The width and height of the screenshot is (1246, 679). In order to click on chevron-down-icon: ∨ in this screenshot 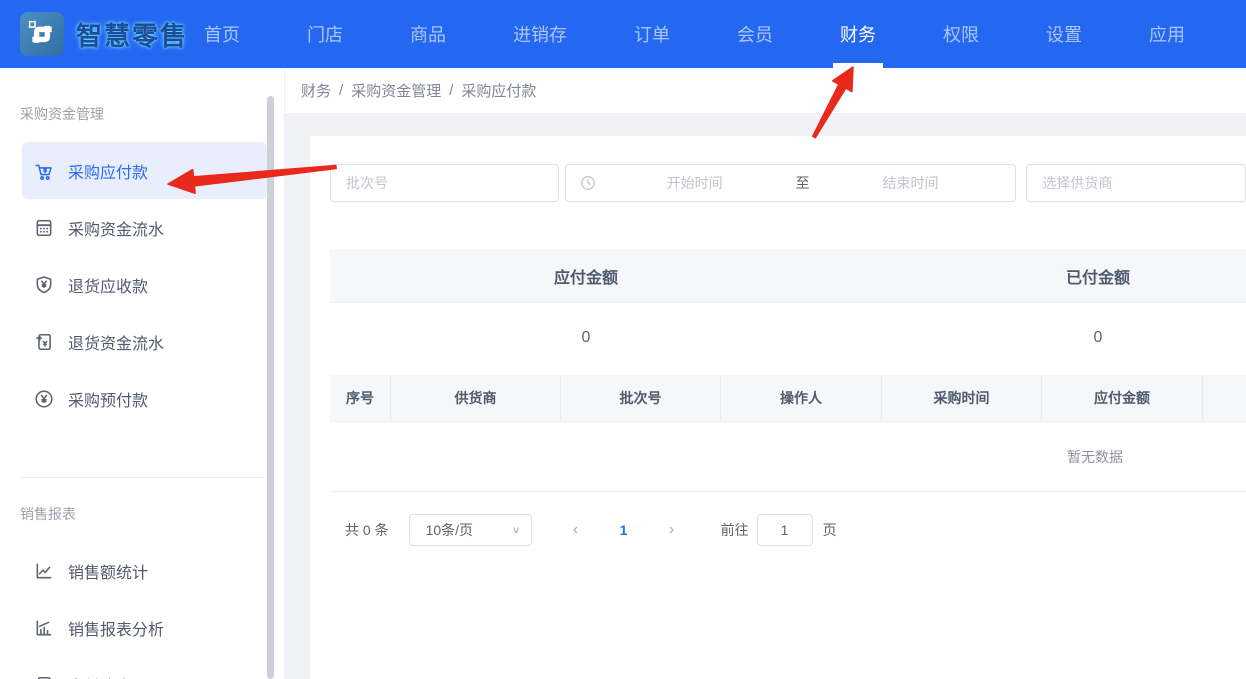, I will do `click(516, 530)`.